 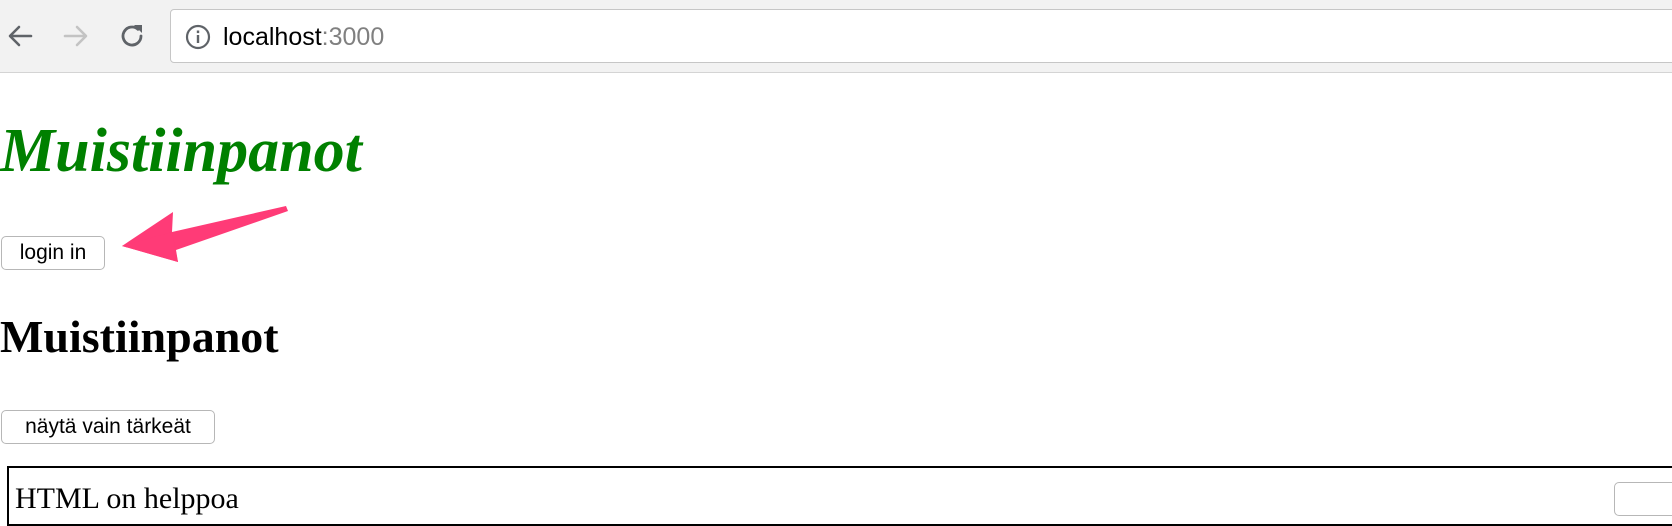 I want to click on forward-arrow-icon, so click(x=75, y=36).